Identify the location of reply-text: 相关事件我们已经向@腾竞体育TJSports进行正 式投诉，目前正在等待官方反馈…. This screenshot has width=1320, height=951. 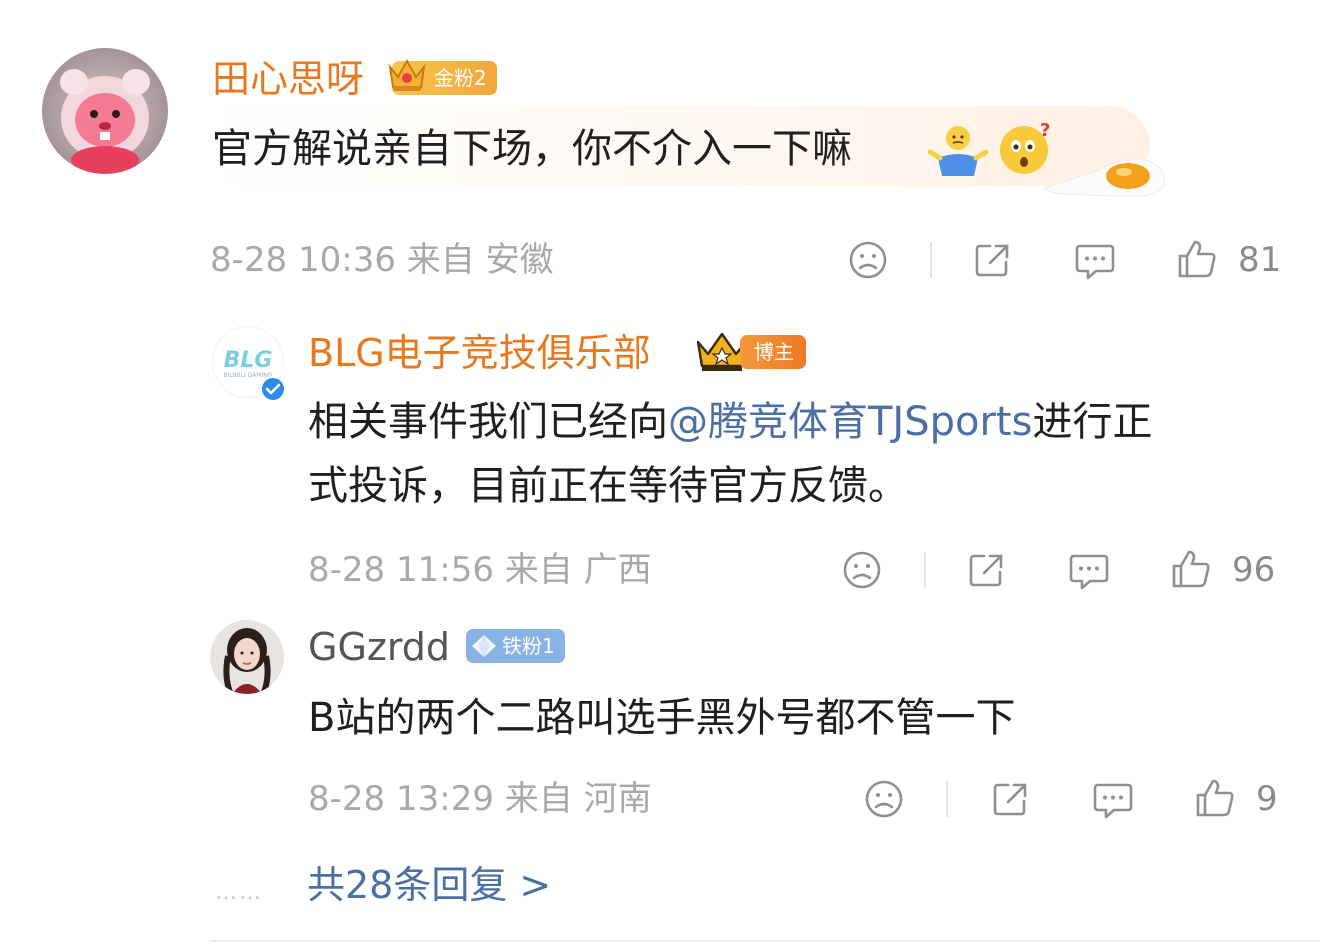
(730, 454).